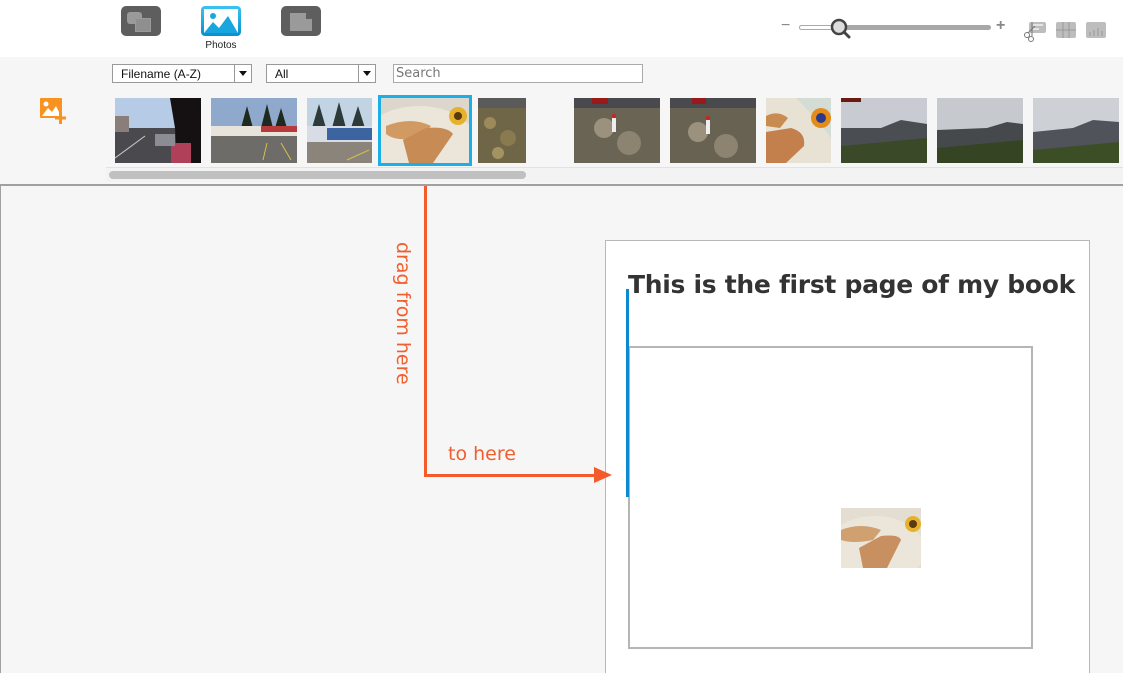 This screenshot has width=1123, height=673. Describe the element at coordinates (321, 73) in the screenshot. I see `type-filter-dropdown: All` at that location.